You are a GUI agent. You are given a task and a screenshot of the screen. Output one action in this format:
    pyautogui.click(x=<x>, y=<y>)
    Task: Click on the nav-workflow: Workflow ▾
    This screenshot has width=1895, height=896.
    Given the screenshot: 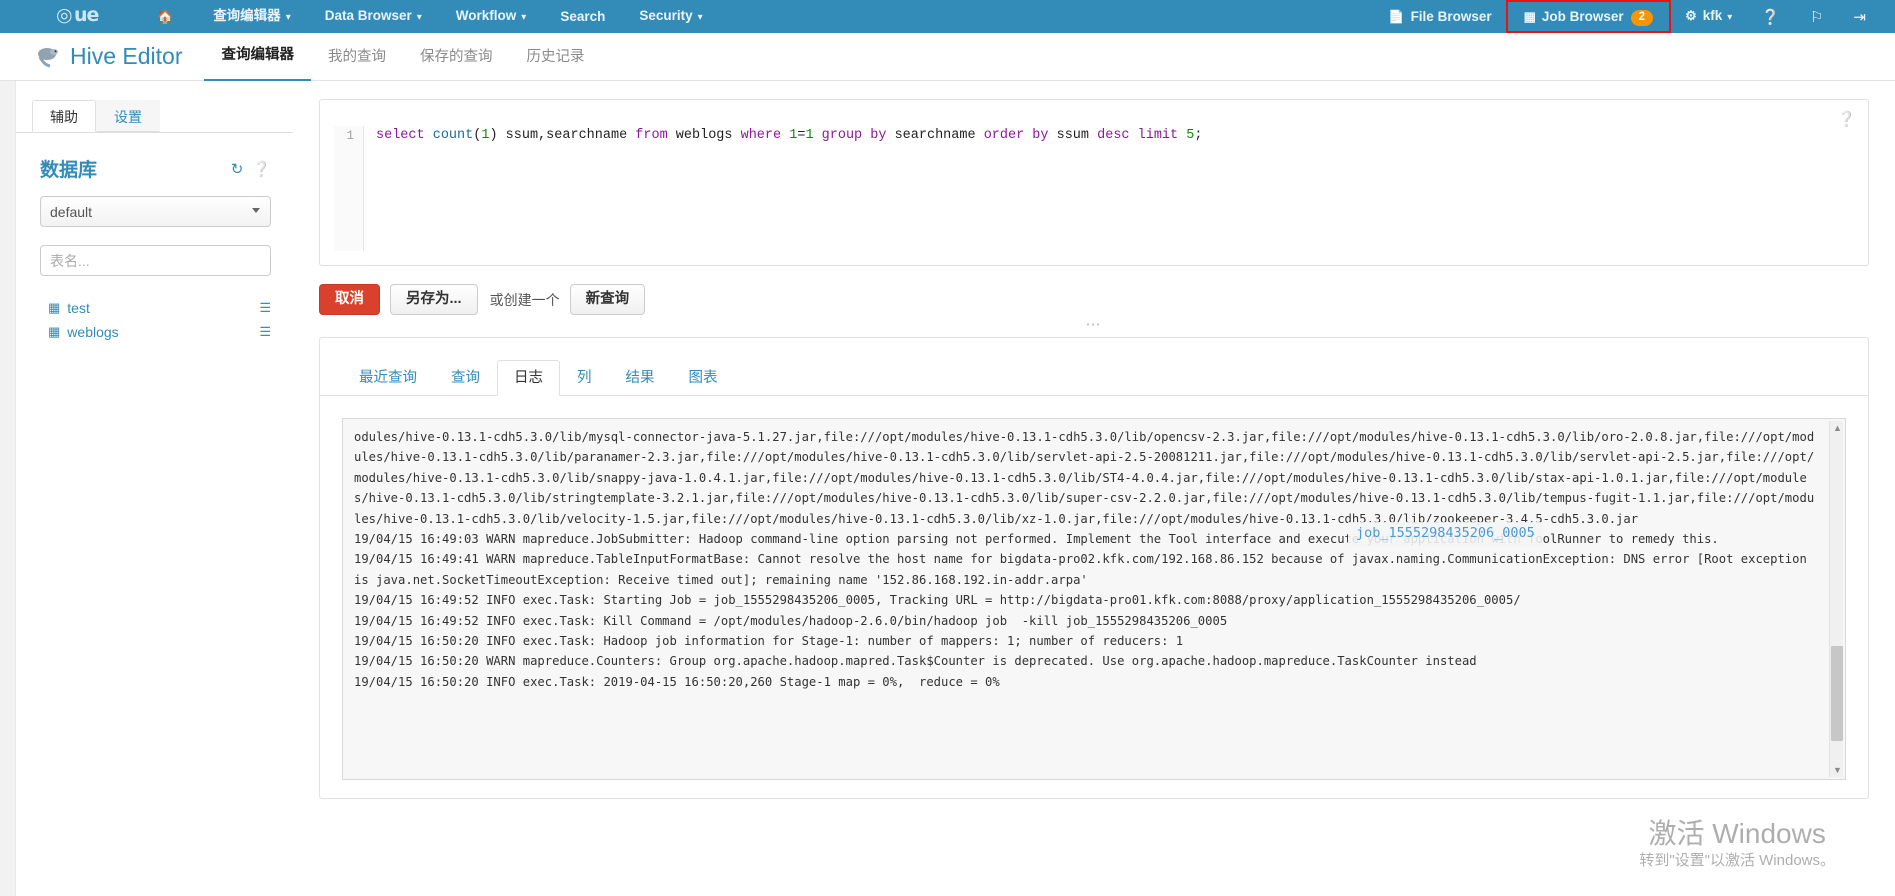 What is the action you would take?
    pyautogui.click(x=491, y=17)
    